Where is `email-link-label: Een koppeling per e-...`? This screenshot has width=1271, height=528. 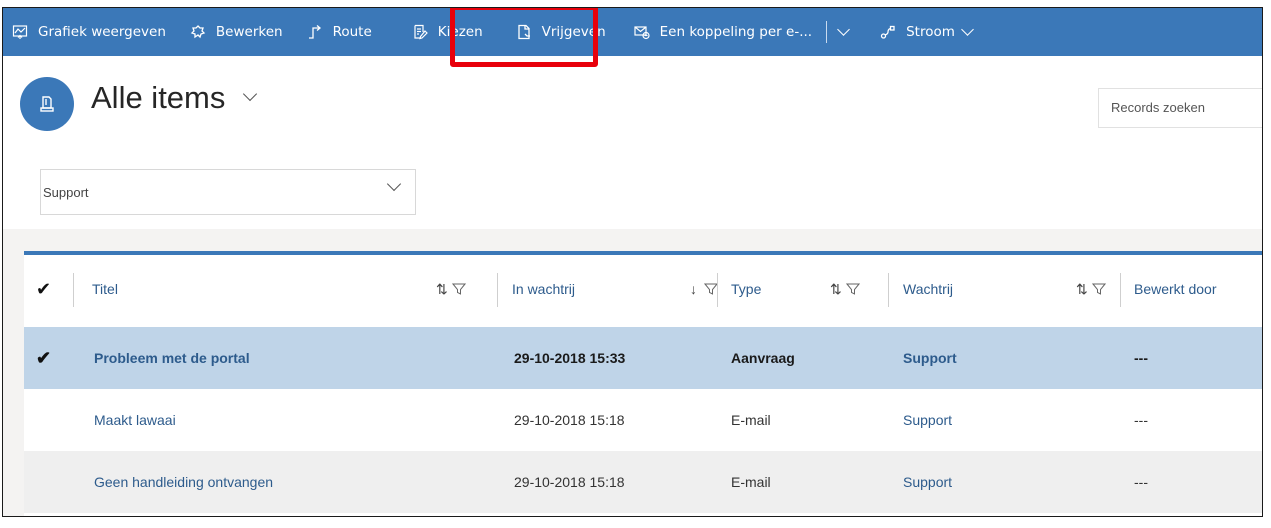 email-link-label: Een koppeling per e-... is located at coordinates (736, 32).